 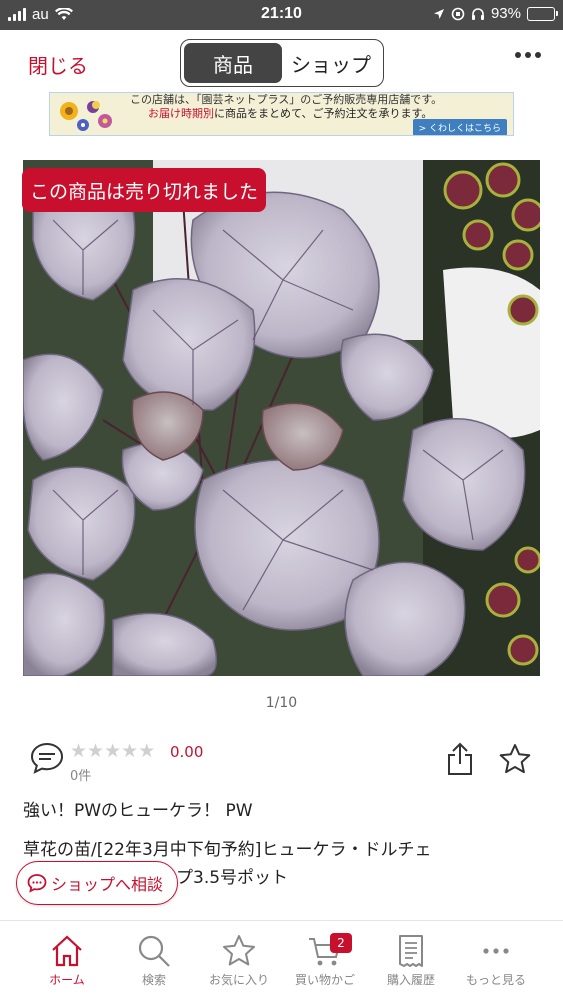 What do you see at coordinates (47, 758) in the screenshot?
I see `chat-bubble-icon` at bounding box center [47, 758].